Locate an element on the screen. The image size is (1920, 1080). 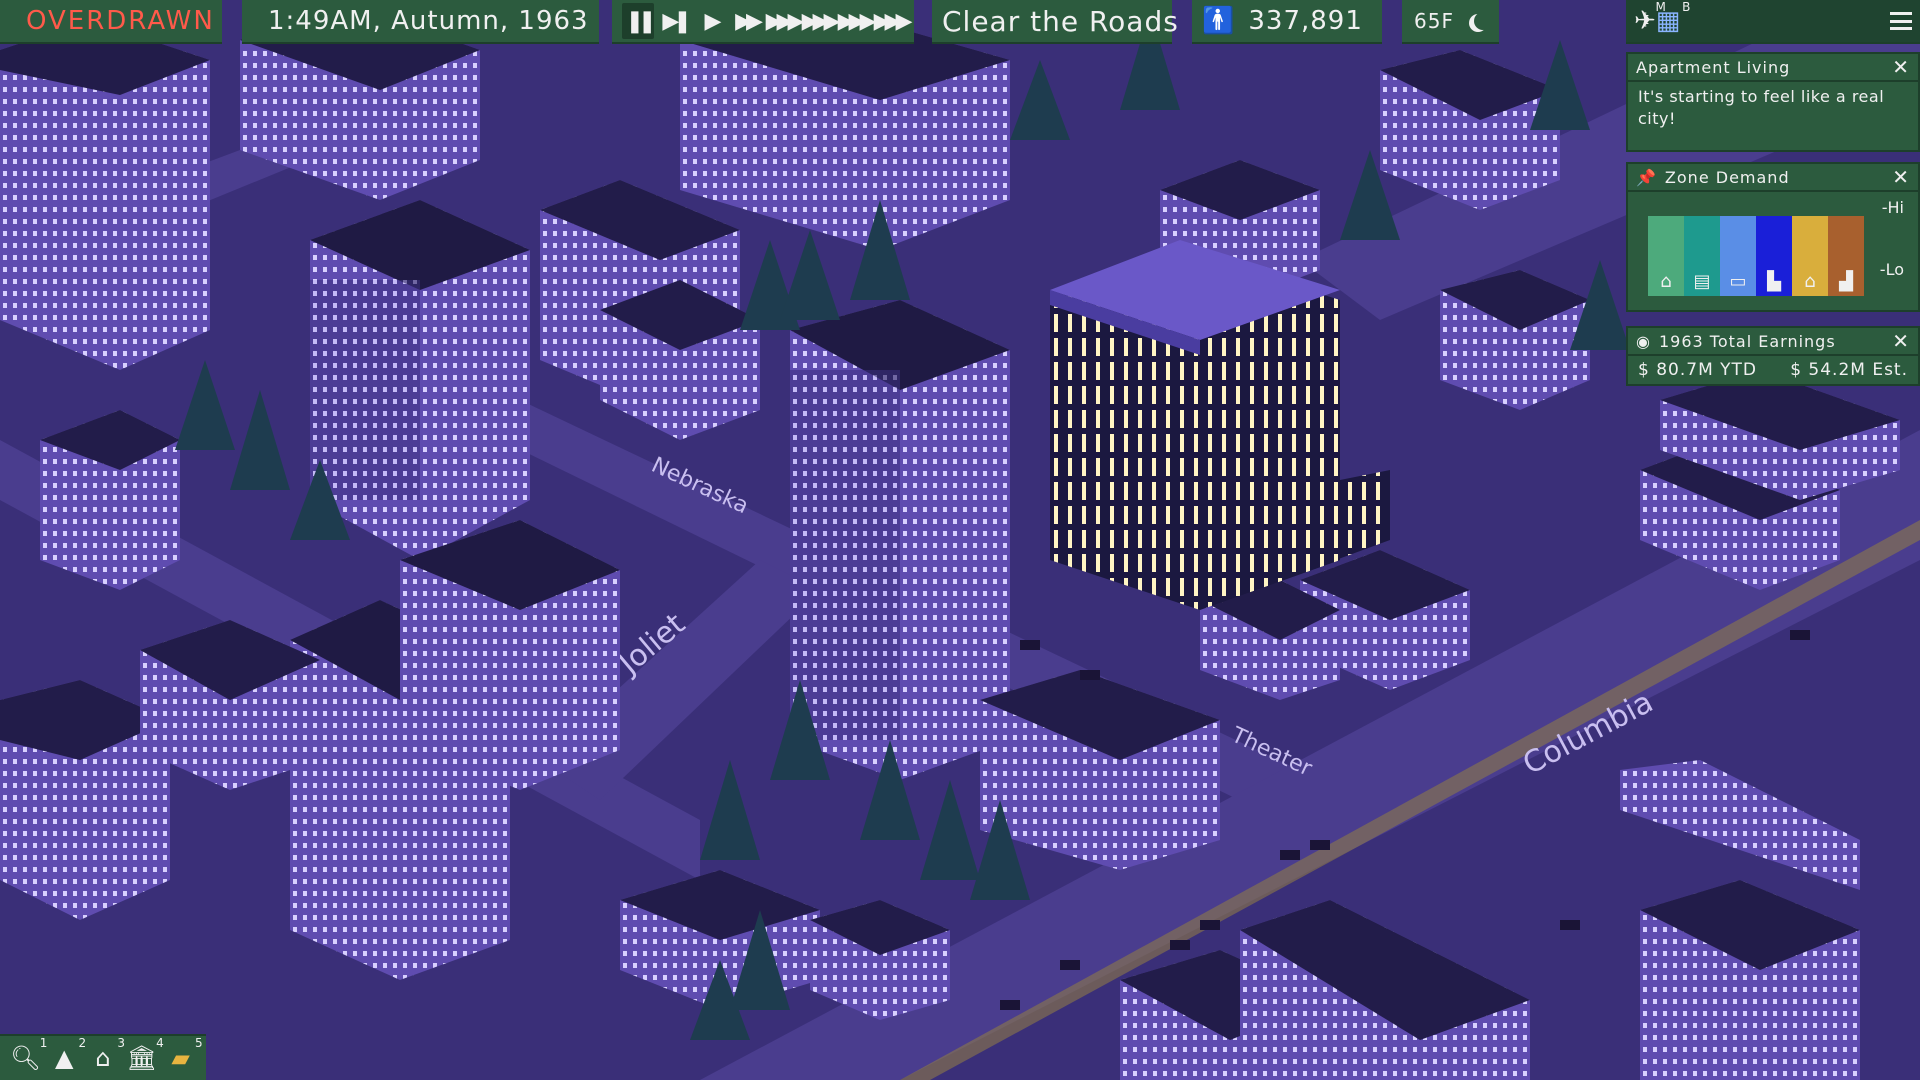
speed-4-button: ▶▶▶ is located at coordinates (821, 21).